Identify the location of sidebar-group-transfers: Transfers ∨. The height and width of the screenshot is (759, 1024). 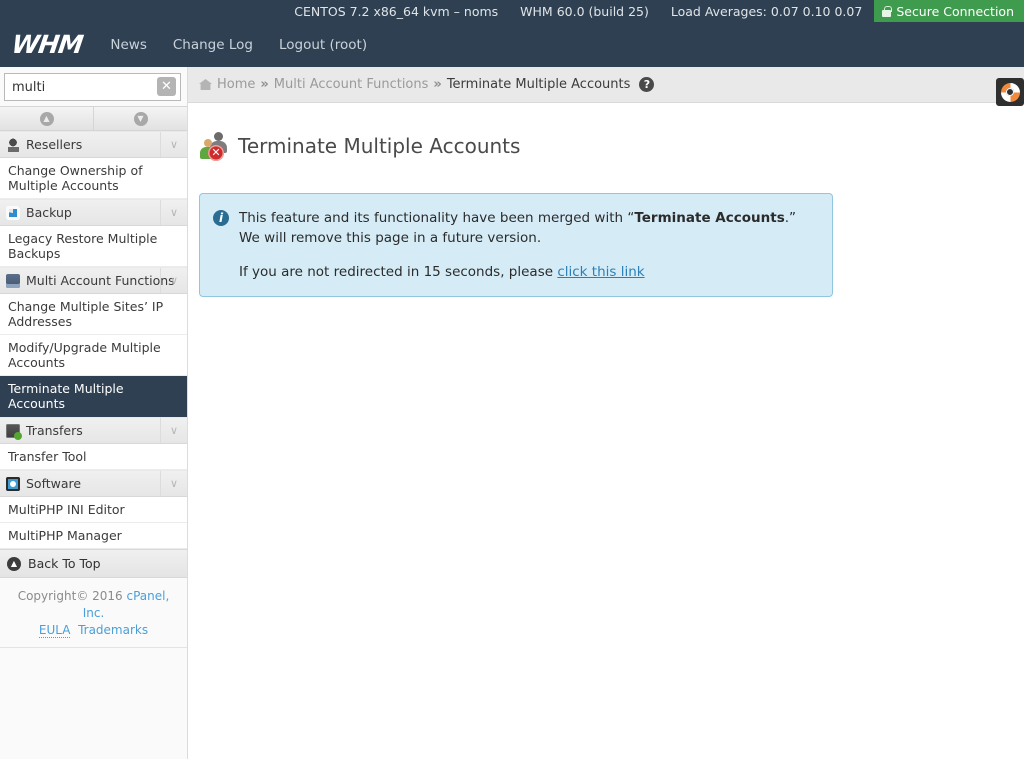
(93, 430).